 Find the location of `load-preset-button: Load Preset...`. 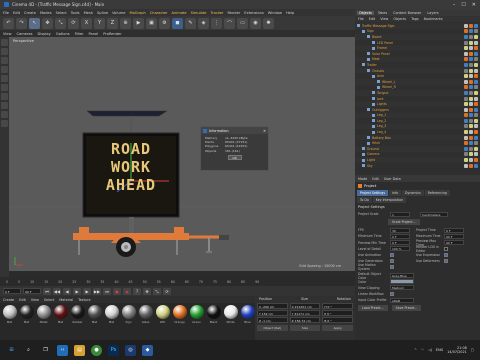

load-preset-button: Load Preset... is located at coordinates (373, 308).